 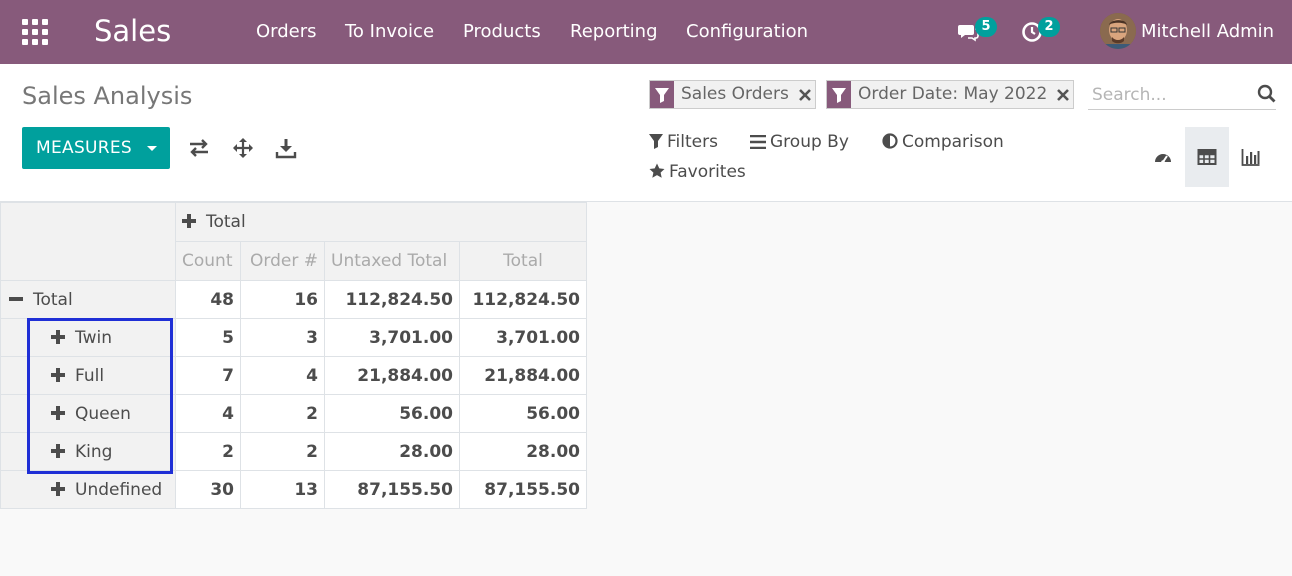 I want to click on row-label: Queen, so click(x=103, y=413).